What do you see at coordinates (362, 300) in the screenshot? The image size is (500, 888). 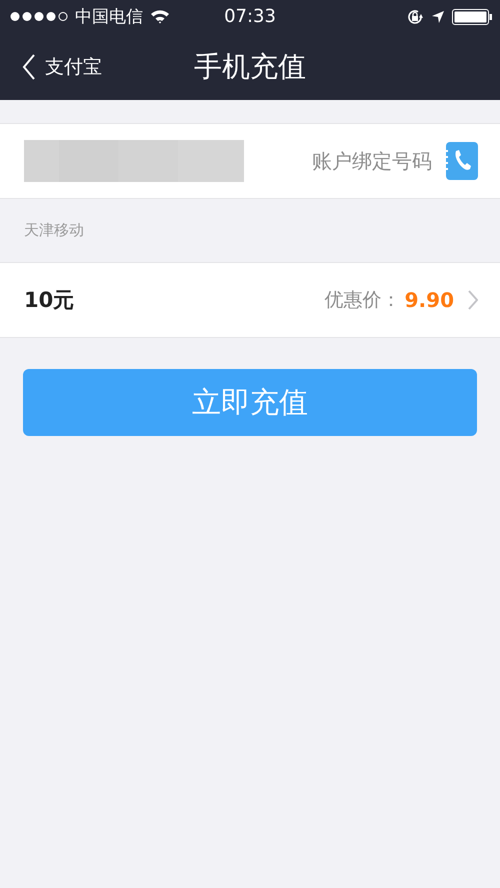 I see `price-label: 优惠价：` at bounding box center [362, 300].